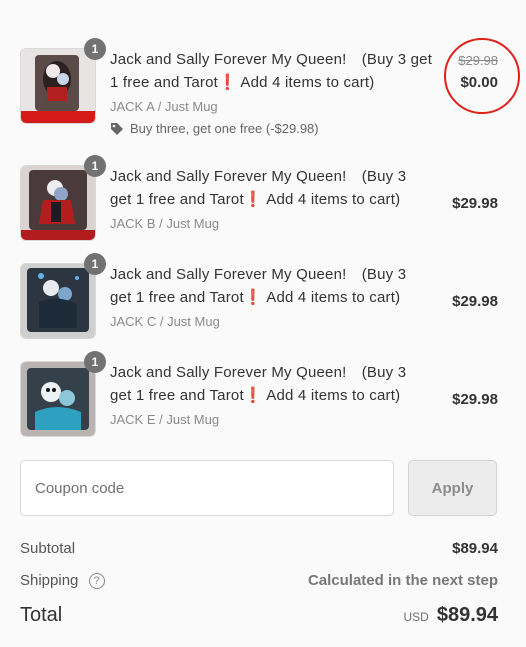  I want to click on highlight-circle, so click(482, 76).